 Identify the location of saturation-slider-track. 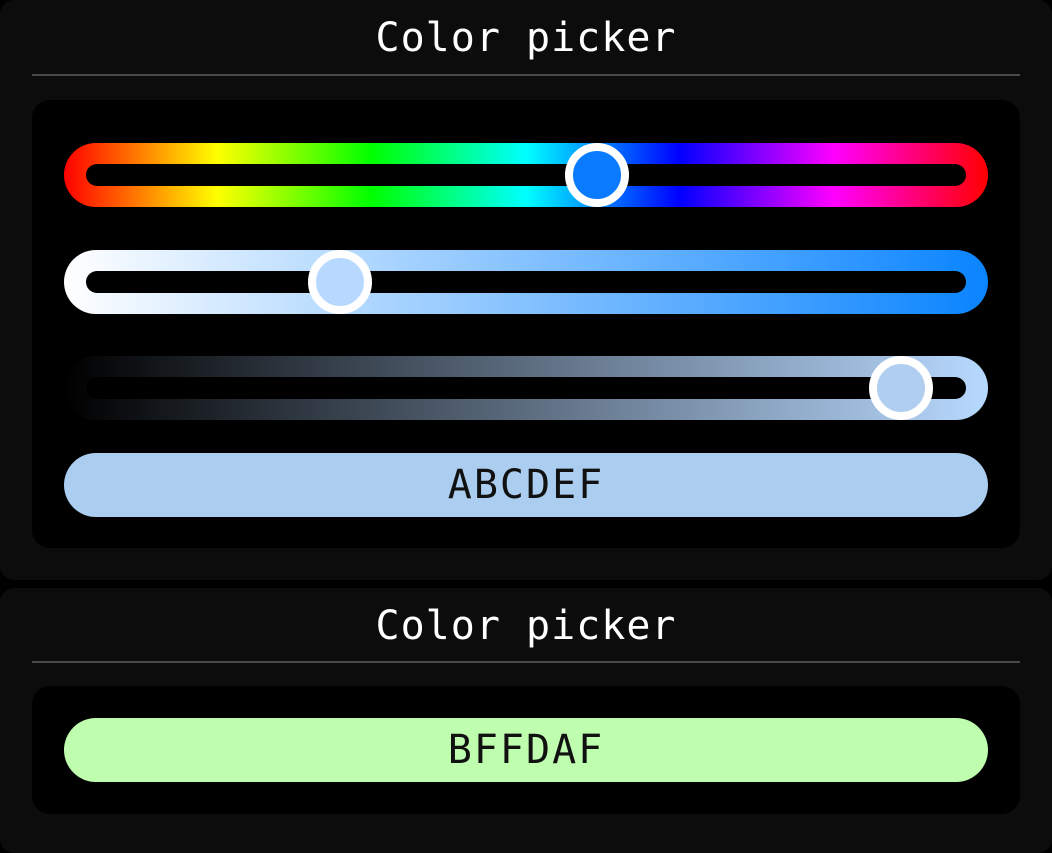
(526, 282).